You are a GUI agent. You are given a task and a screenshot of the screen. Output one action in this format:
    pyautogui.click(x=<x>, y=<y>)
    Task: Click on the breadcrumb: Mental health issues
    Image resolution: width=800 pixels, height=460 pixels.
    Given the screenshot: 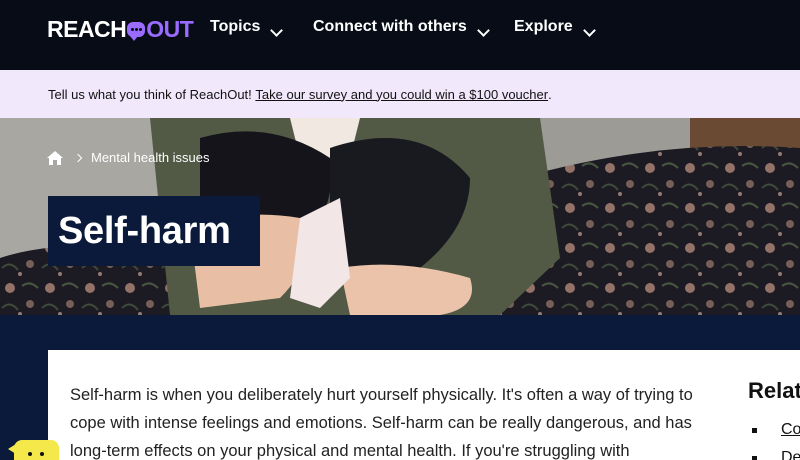 What is the action you would take?
    pyautogui.click(x=128, y=157)
    